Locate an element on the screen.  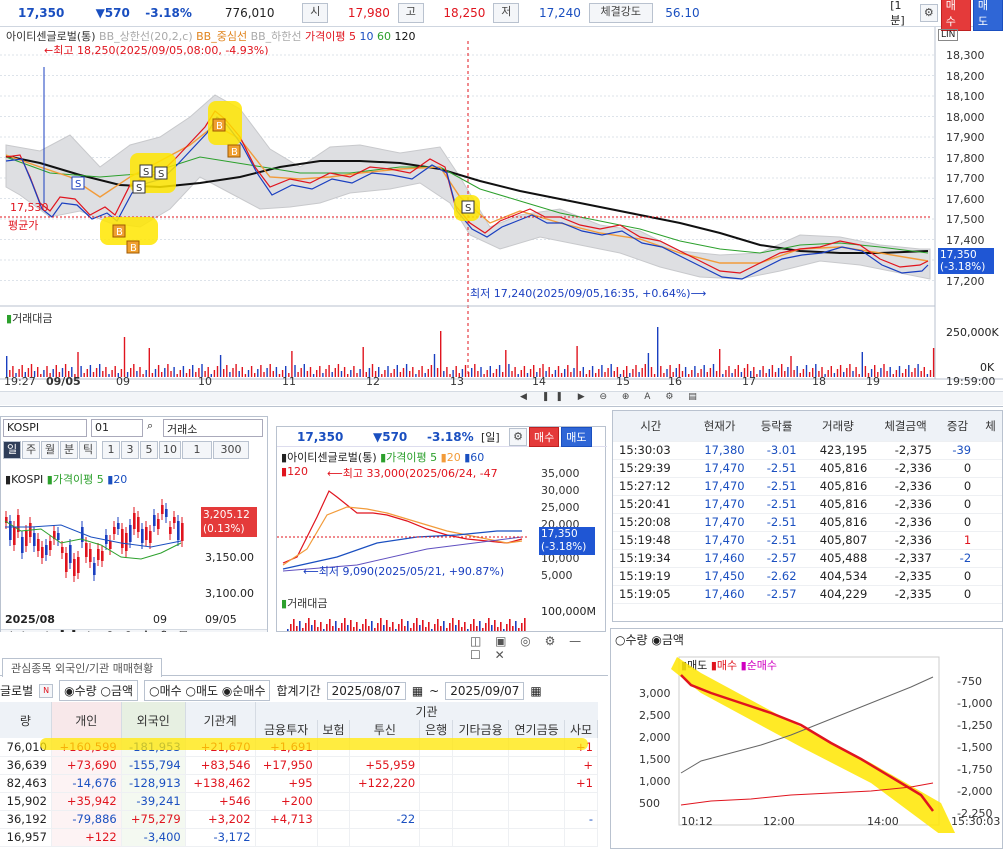
investor-header-cell: 금융투자 is located at coordinates (286, 729).